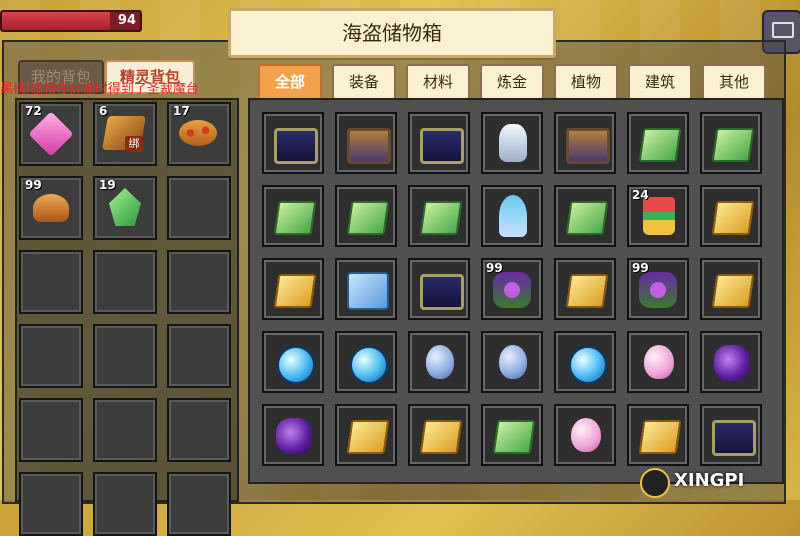 This screenshot has width=800, height=536. I want to click on tab-category: 全部, so click(290, 82).